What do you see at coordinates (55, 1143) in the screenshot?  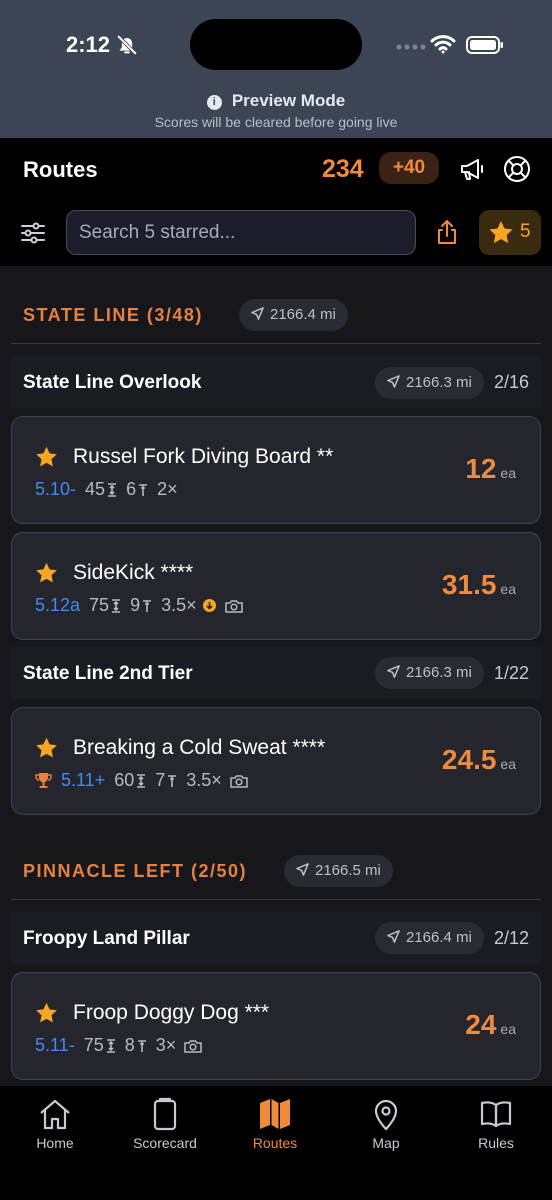 I see `tab-label: Home` at bounding box center [55, 1143].